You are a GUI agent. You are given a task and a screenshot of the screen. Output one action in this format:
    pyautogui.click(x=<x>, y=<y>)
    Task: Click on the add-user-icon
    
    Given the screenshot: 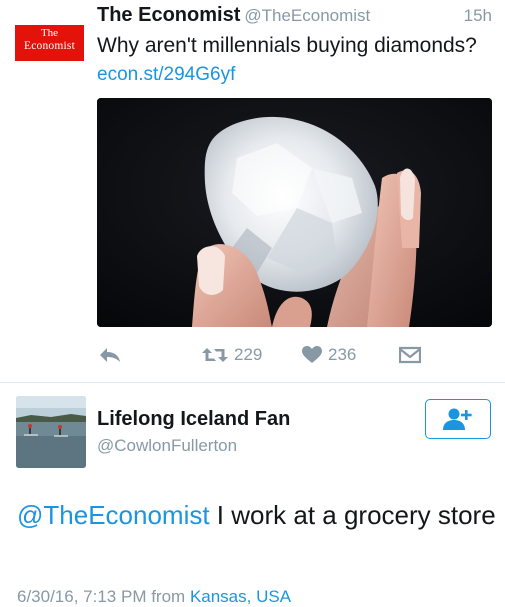 What is the action you would take?
    pyautogui.click(x=457, y=419)
    